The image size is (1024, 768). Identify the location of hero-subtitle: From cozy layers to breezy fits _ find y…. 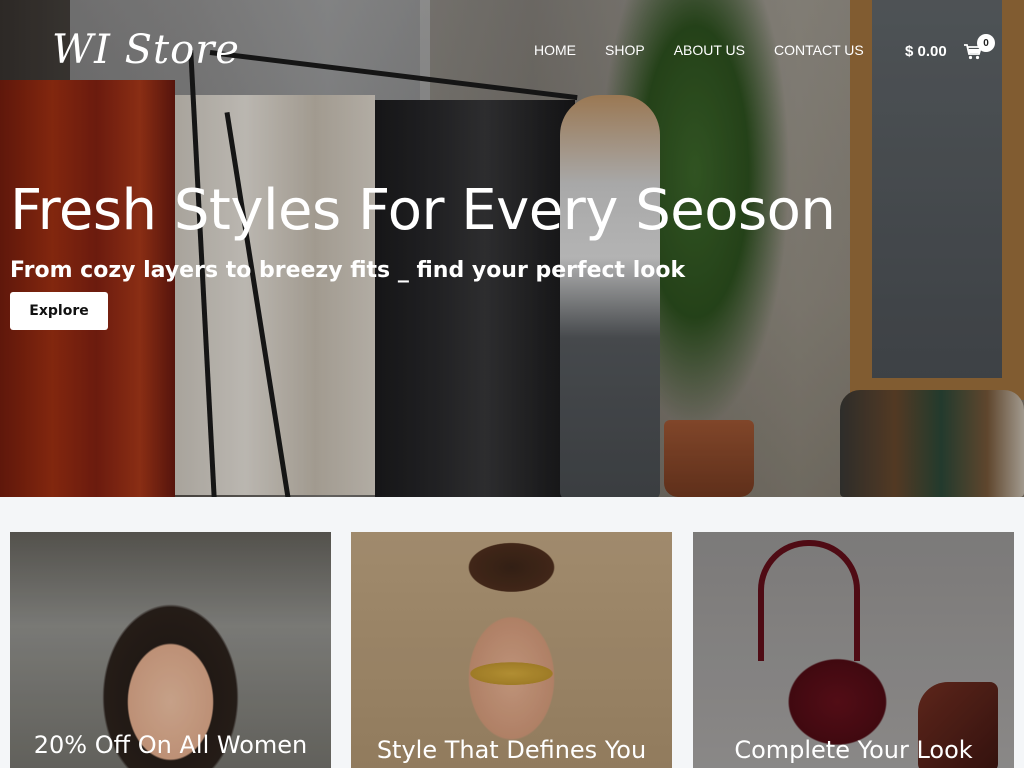
(348, 270).